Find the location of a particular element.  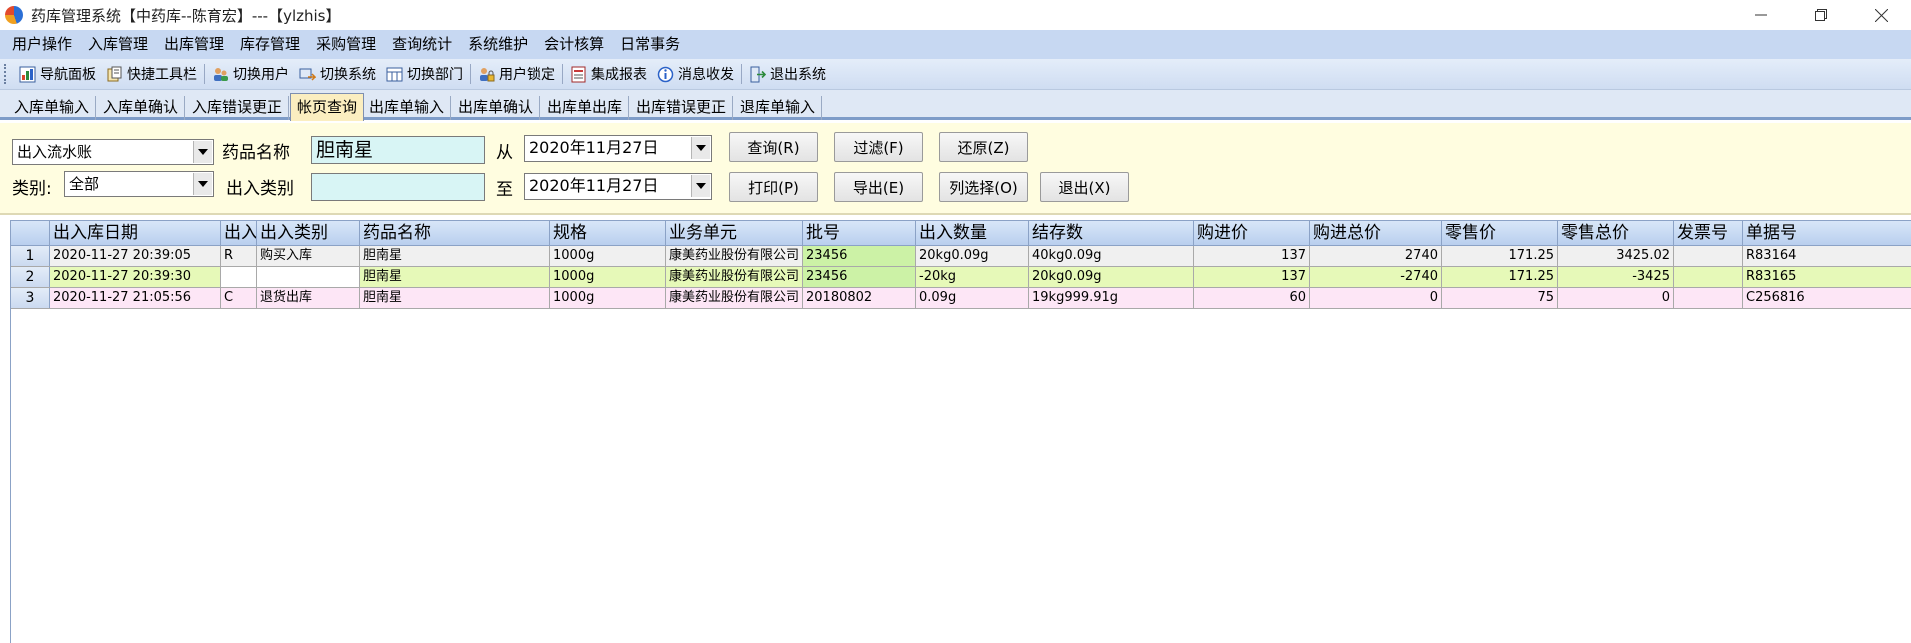

column-header-date: 出入库日期 is located at coordinates (135, 233).